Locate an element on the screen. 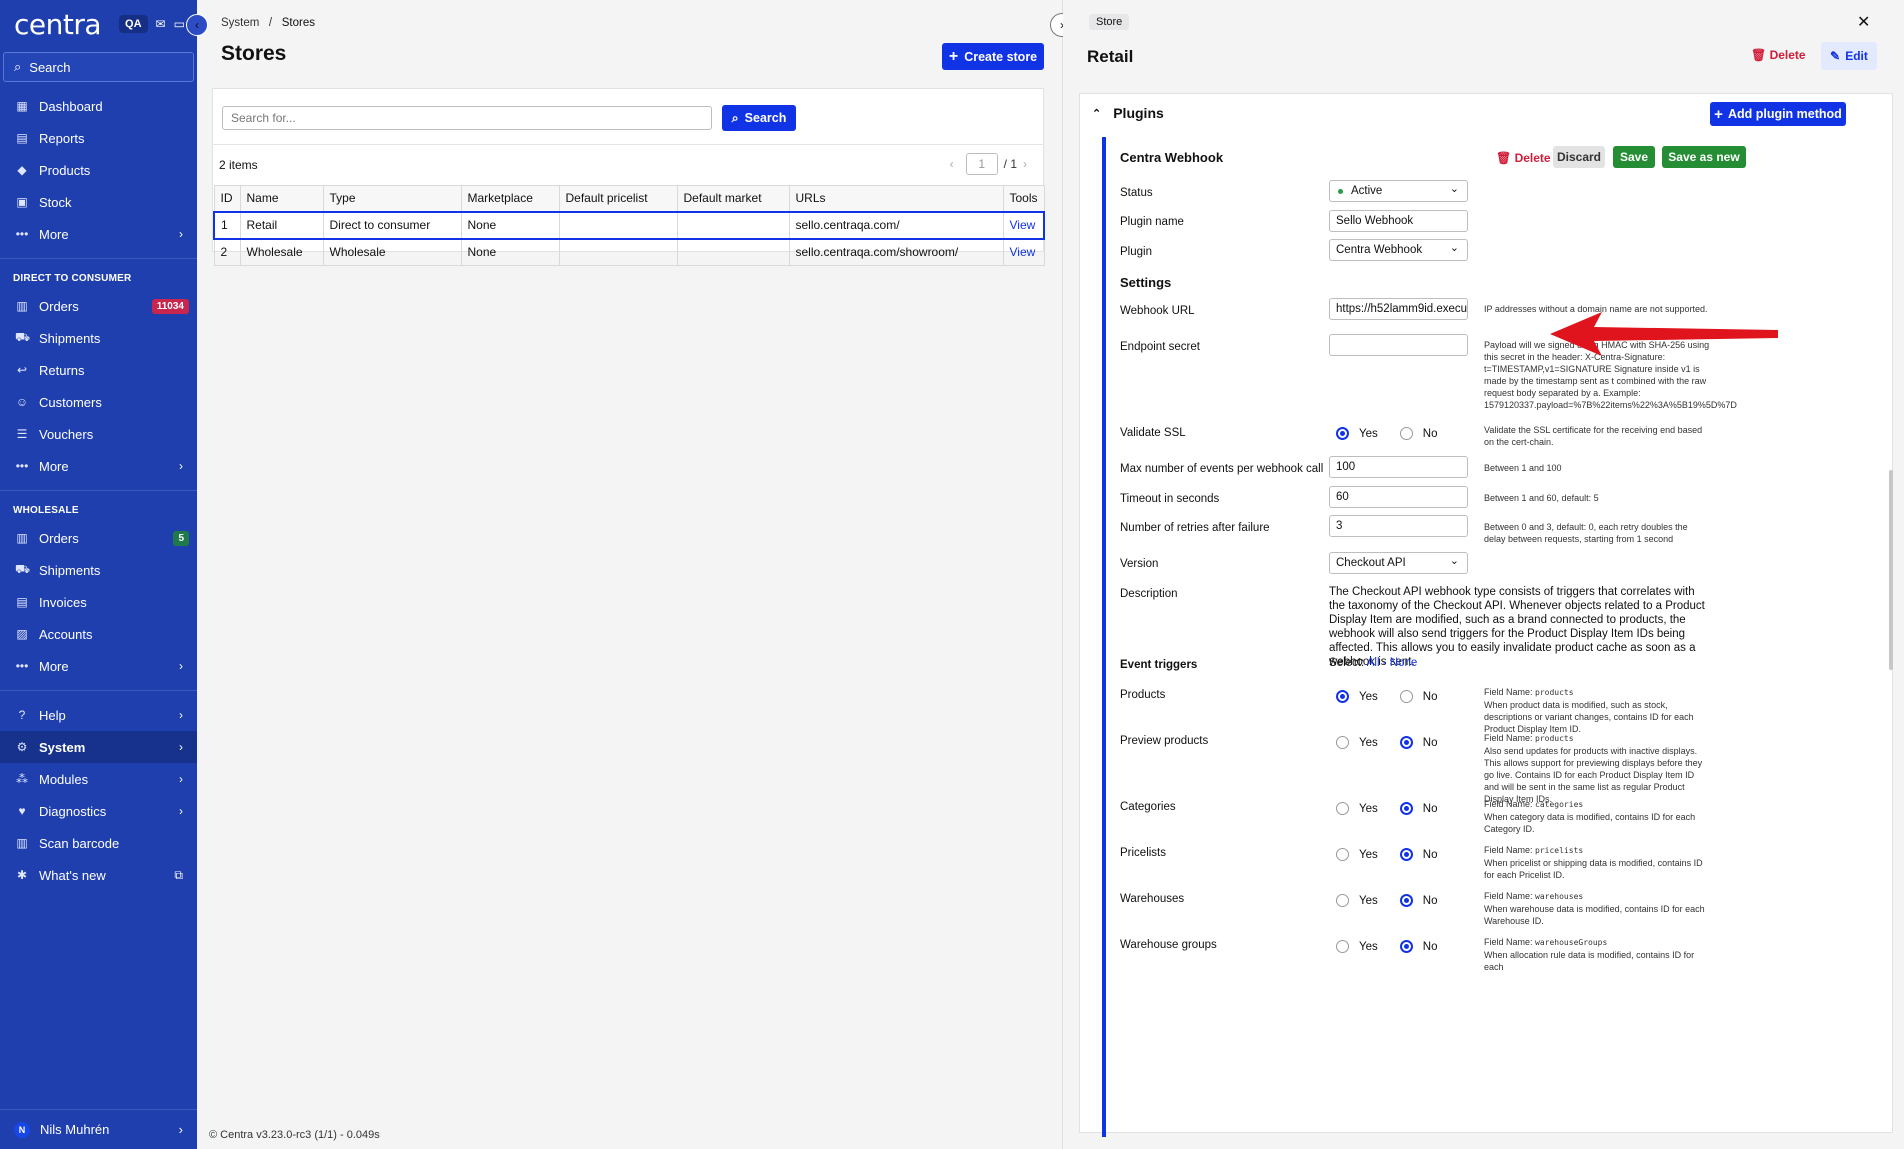 The image size is (1904, 1149). secret-field is located at coordinates (1398, 345).